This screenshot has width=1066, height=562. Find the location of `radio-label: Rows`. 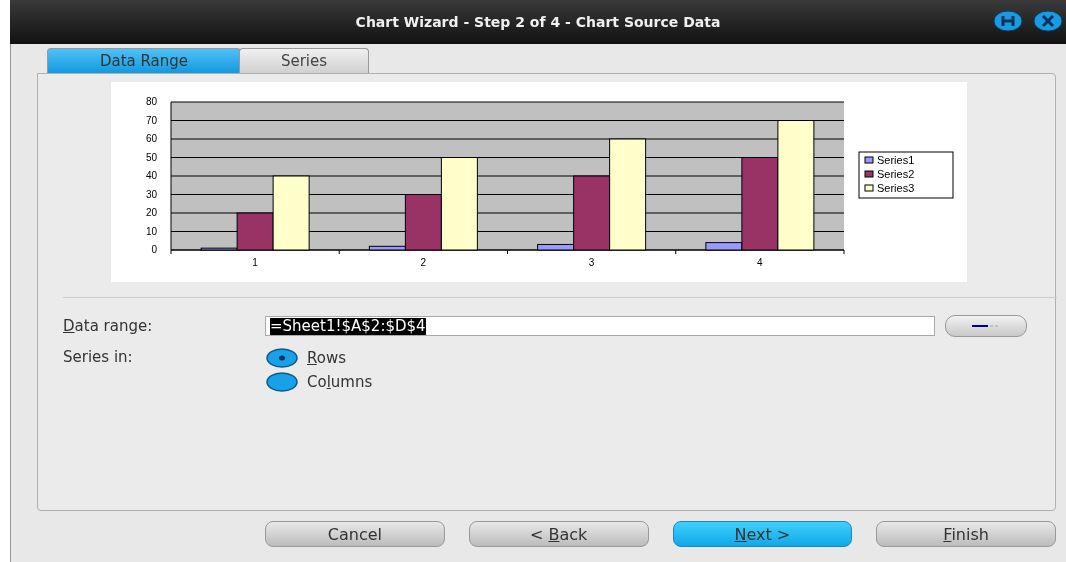

radio-label: Rows is located at coordinates (326, 358).